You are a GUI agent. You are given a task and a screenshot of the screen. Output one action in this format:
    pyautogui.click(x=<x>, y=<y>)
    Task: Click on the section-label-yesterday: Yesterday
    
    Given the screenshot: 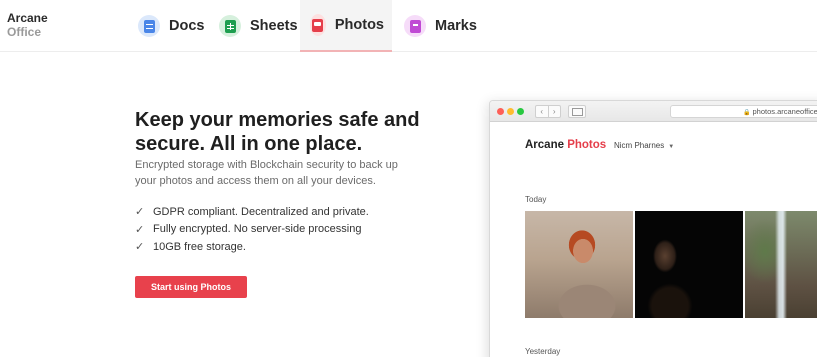 What is the action you would take?
    pyautogui.click(x=543, y=351)
    